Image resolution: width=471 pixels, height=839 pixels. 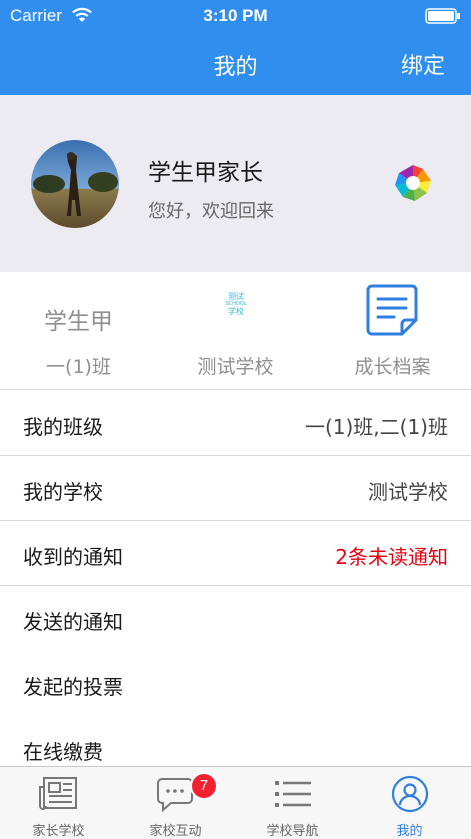 I want to click on school-logo-line: 测试, so click(x=236, y=296).